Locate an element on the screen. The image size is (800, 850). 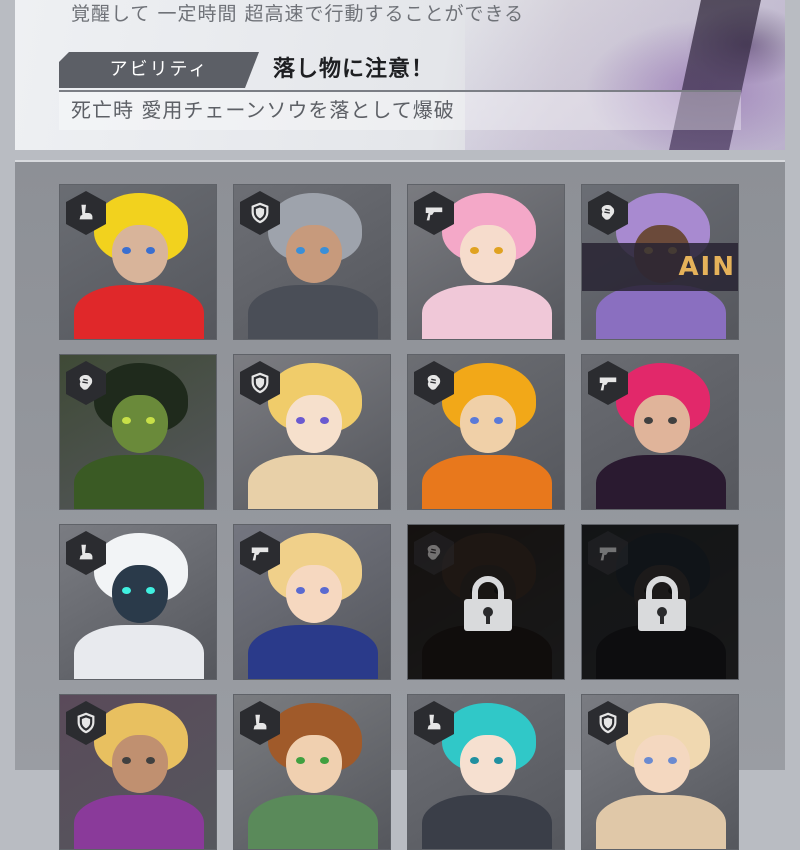
ability-description: 死亡時 愛用チェーンソウを落として爆破 is located at coordinates (400, 111).